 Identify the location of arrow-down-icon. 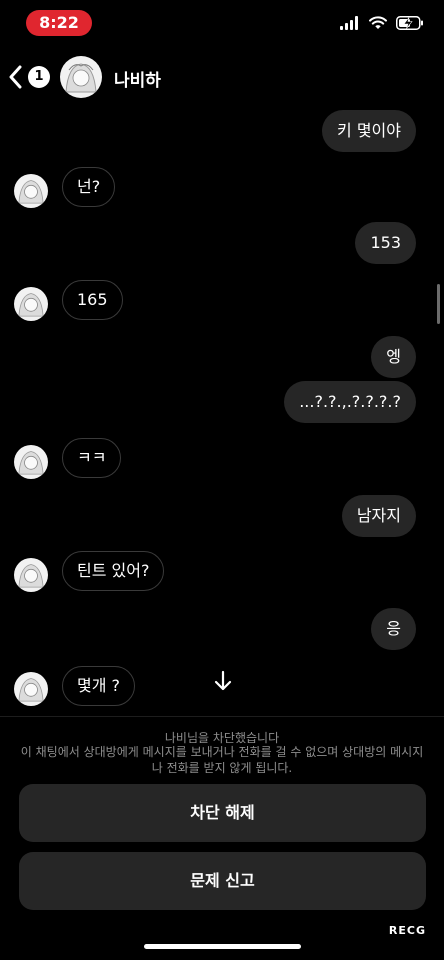
(223, 680).